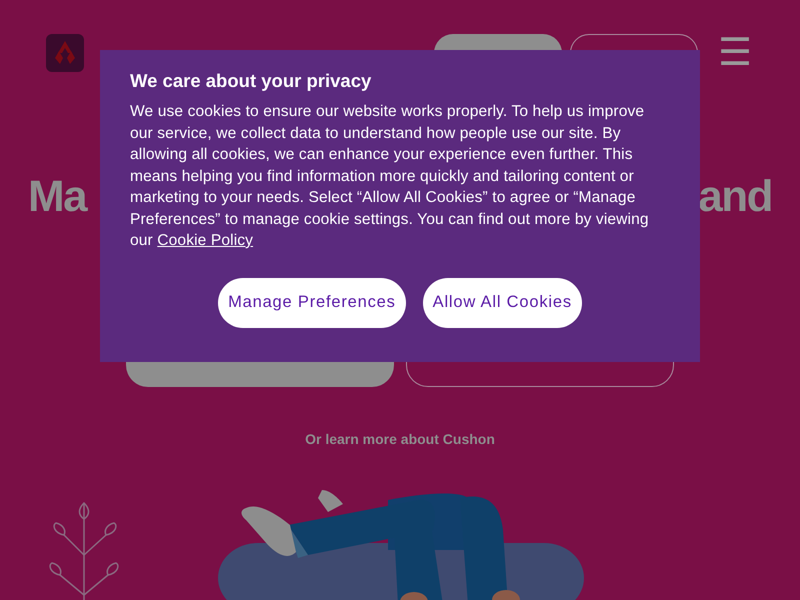 Image resolution: width=800 pixels, height=600 pixels. I want to click on cookie-button: Allow All Cookies, so click(502, 303).